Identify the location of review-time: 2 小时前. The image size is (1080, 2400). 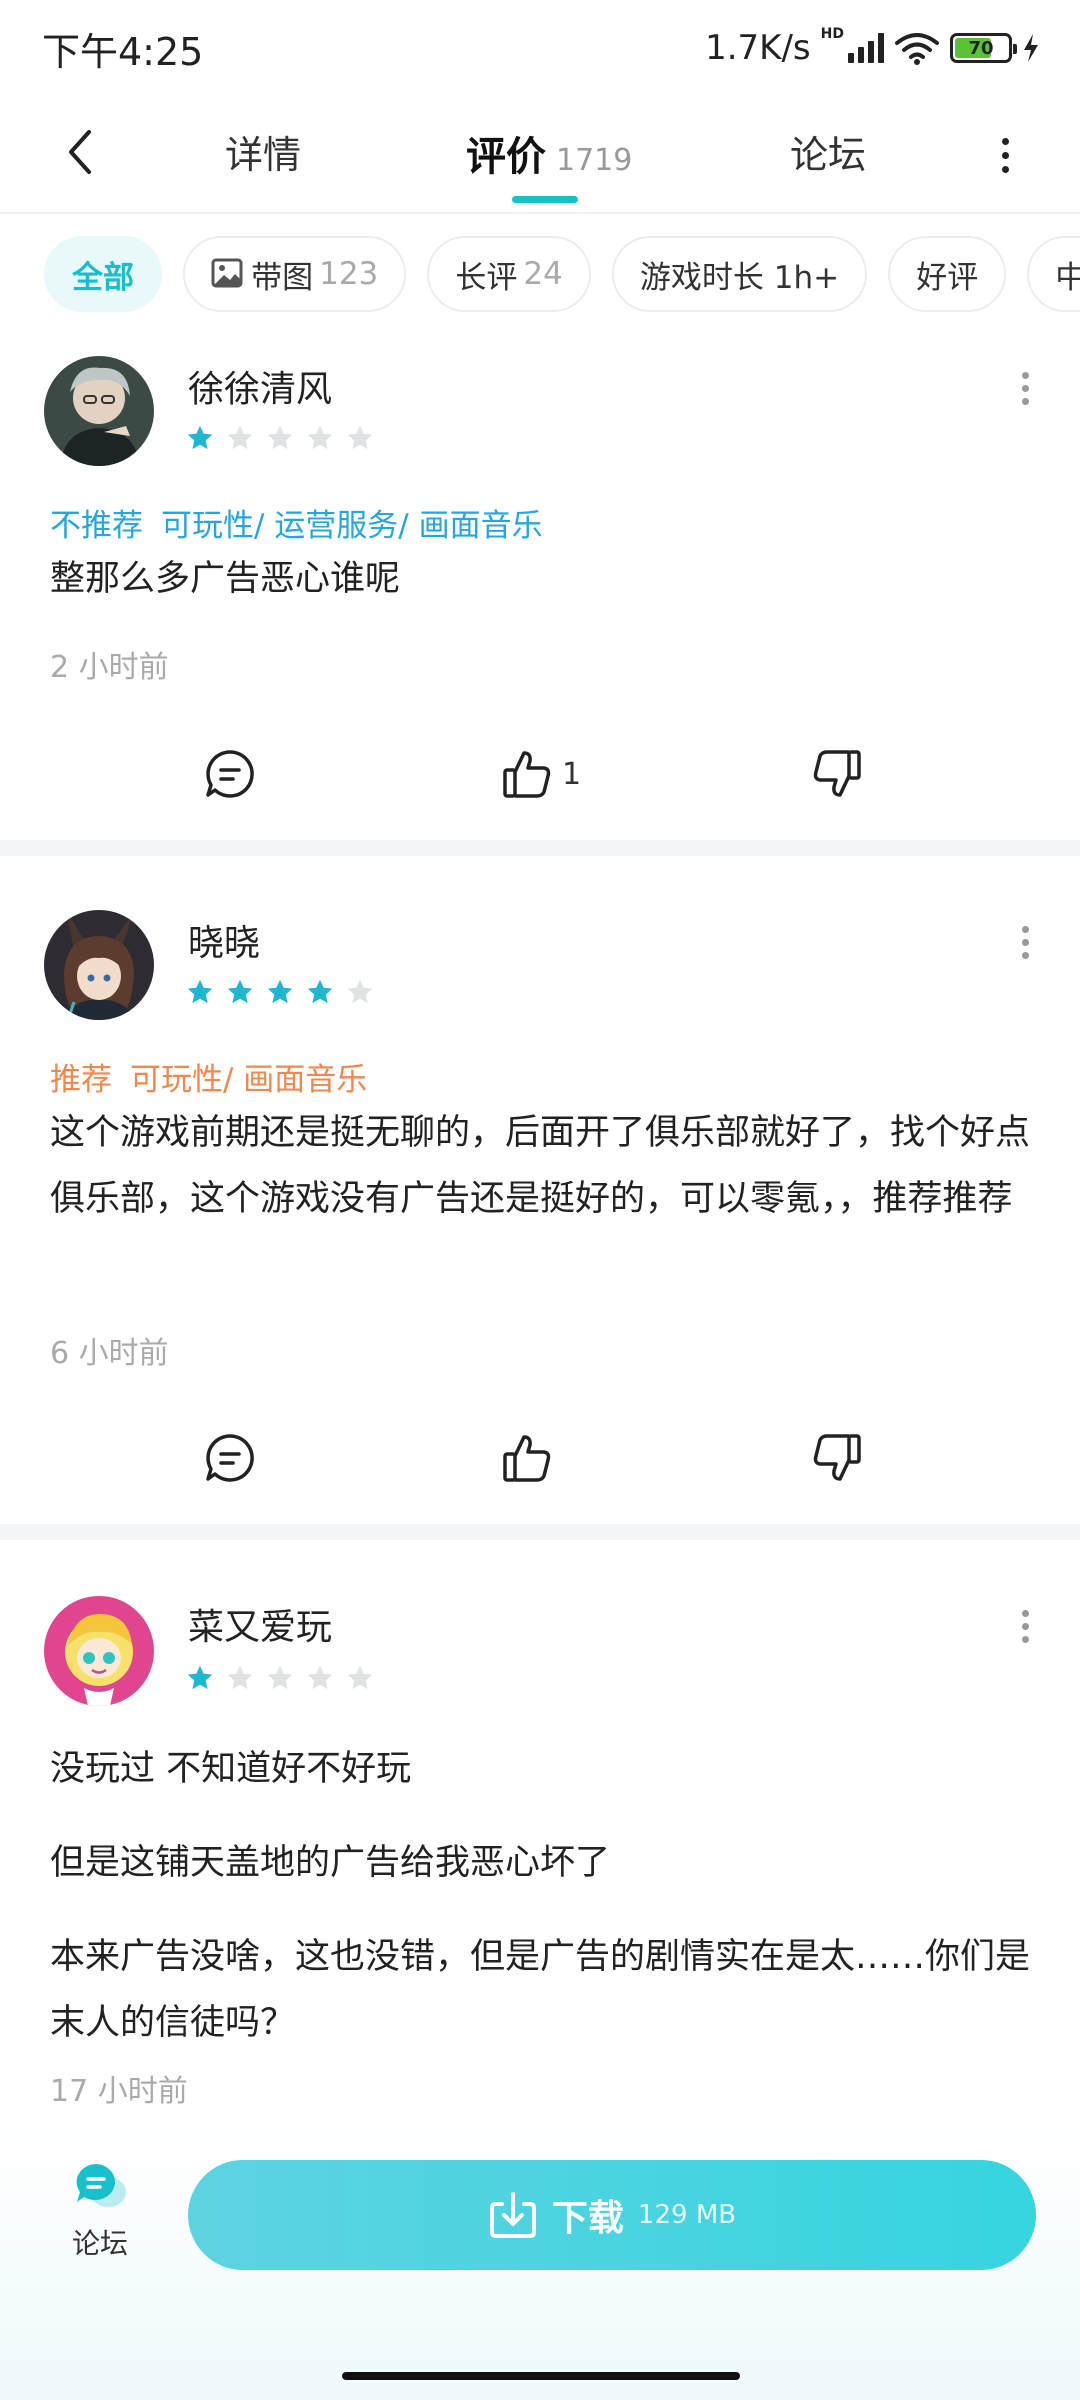
(109, 667).